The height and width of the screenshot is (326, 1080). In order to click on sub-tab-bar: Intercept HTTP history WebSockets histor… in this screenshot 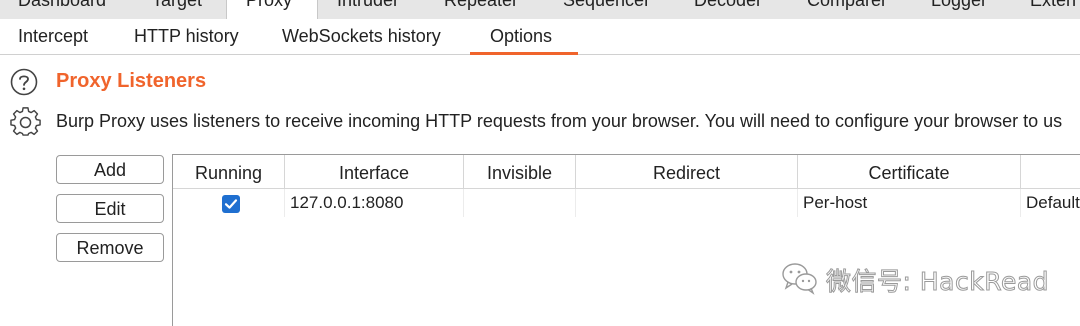, I will do `click(540, 37)`.